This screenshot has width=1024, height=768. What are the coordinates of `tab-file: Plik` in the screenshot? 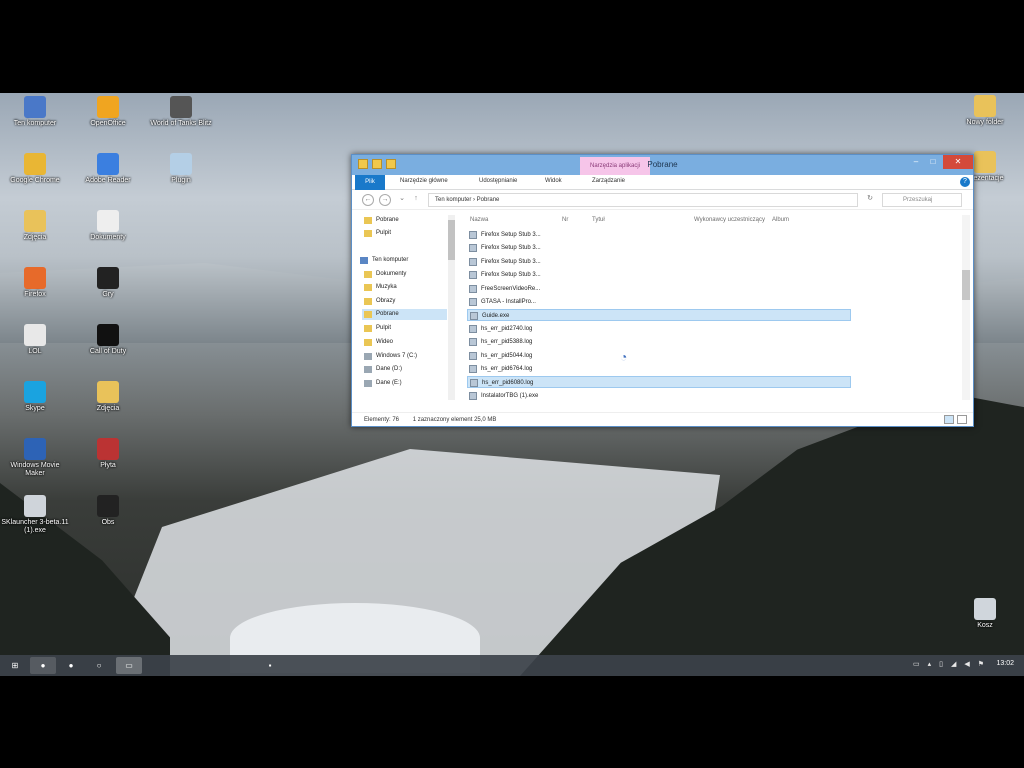 It's located at (370, 182).